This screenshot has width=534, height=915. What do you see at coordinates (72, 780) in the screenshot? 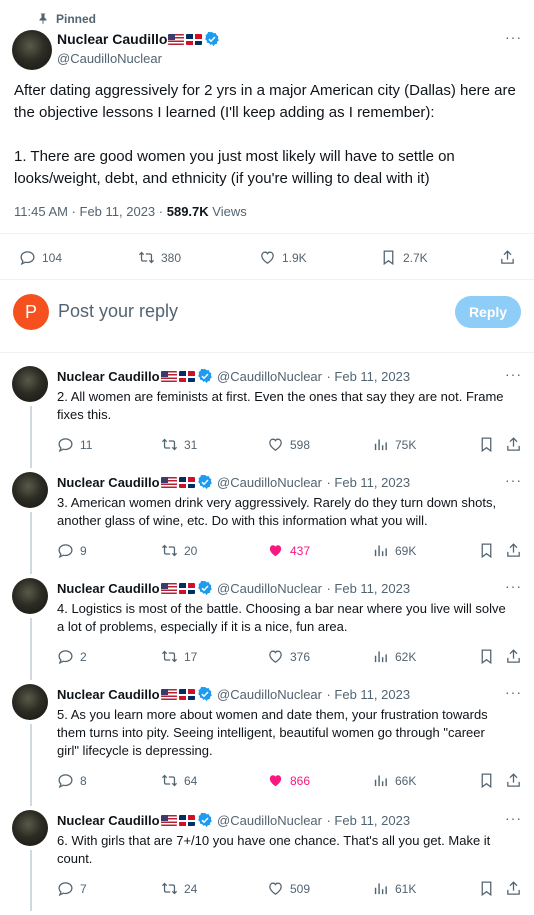
I see `reply-button: 8` at bounding box center [72, 780].